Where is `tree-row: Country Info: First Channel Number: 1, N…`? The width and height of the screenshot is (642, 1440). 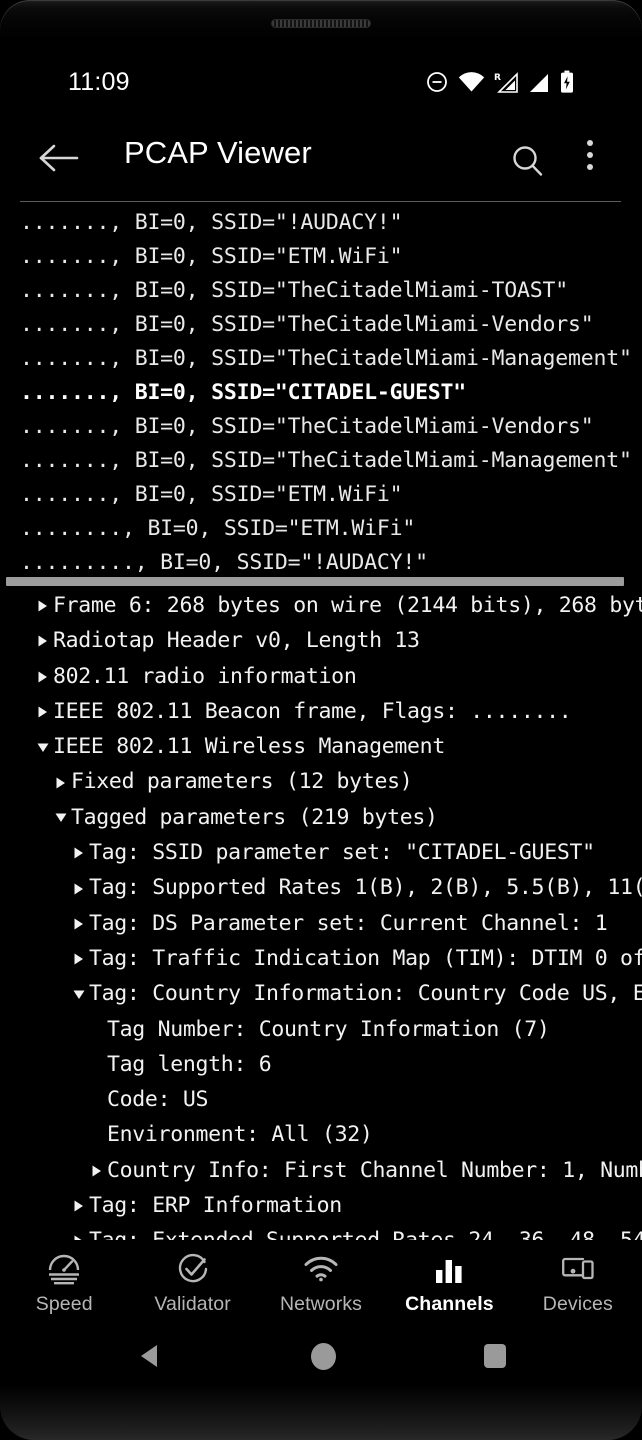 tree-row: Country Info: First Channel Number: 1, N… is located at coordinates (321, 1170).